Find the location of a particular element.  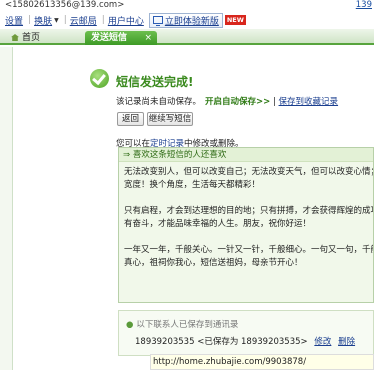

new-badge: NEW is located at coordinates (235, 20).